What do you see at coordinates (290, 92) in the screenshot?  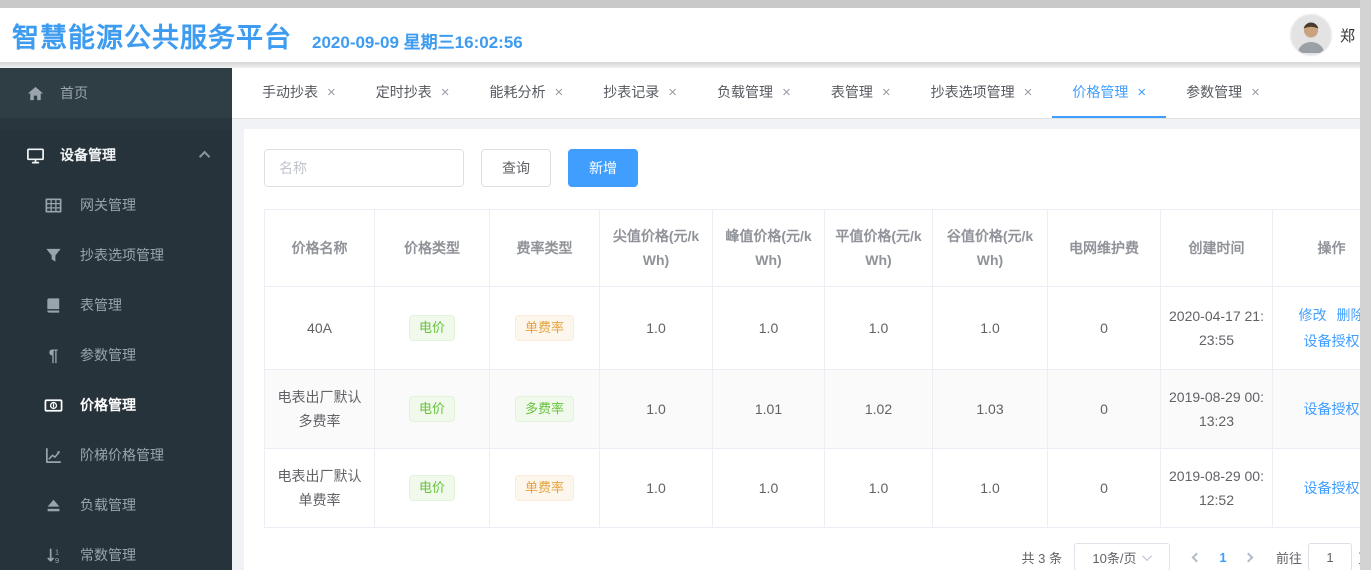 I see `tab-label: 手动抄表` at bounding box center [290, 92].